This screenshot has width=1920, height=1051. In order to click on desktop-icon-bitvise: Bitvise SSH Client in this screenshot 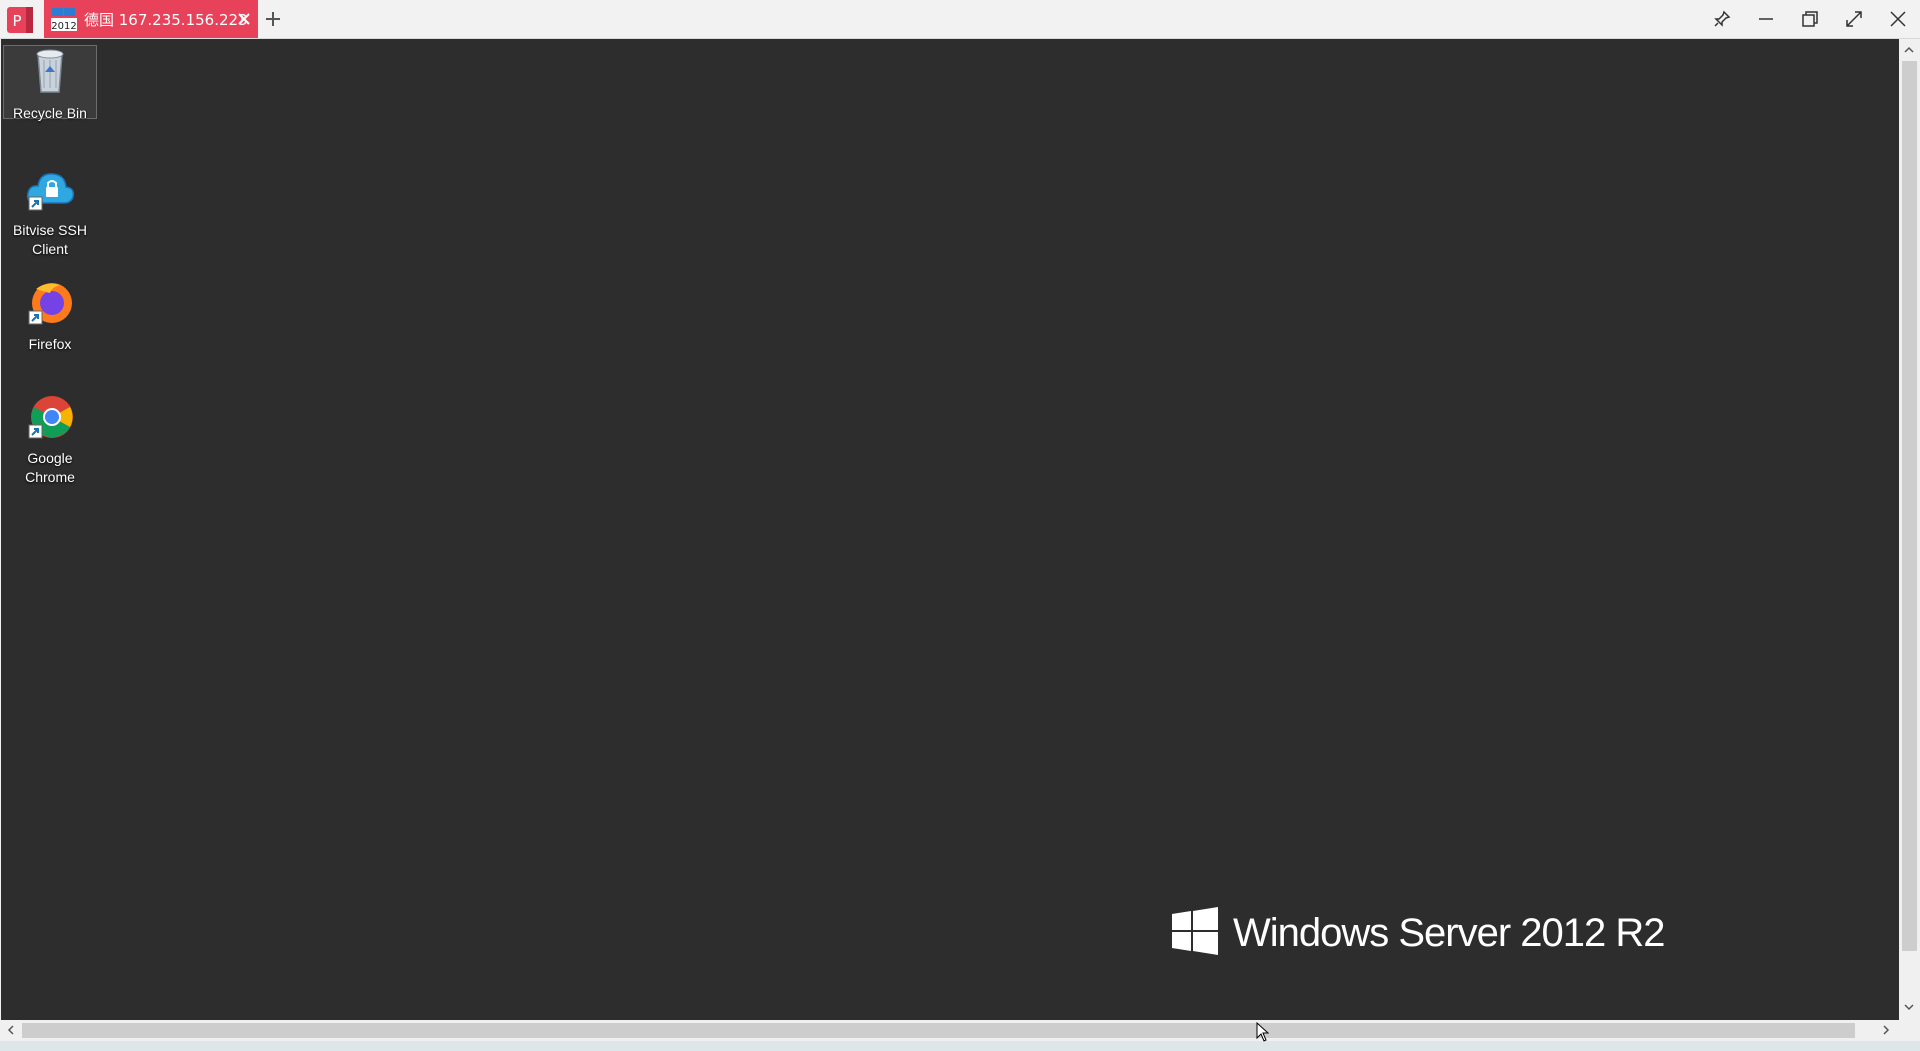, I will do `click(50, 211)`.